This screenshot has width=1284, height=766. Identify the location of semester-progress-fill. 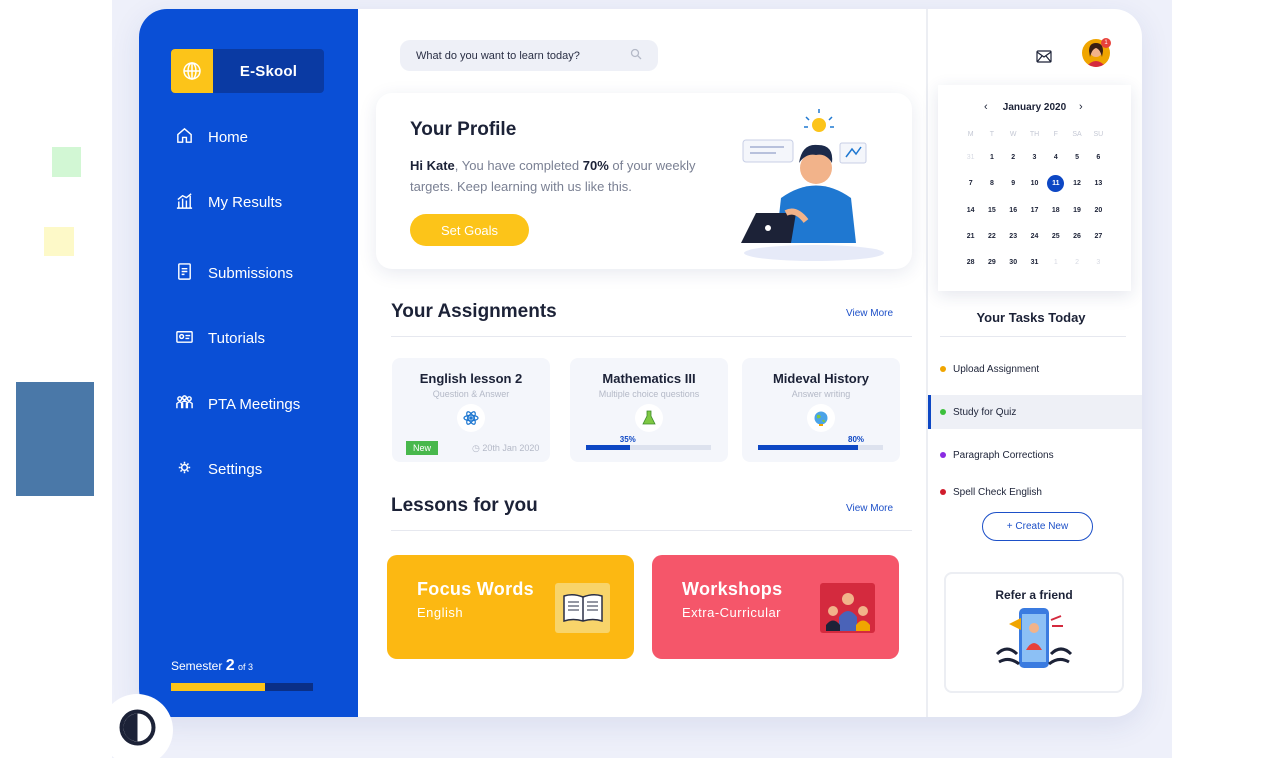
(218, 687).